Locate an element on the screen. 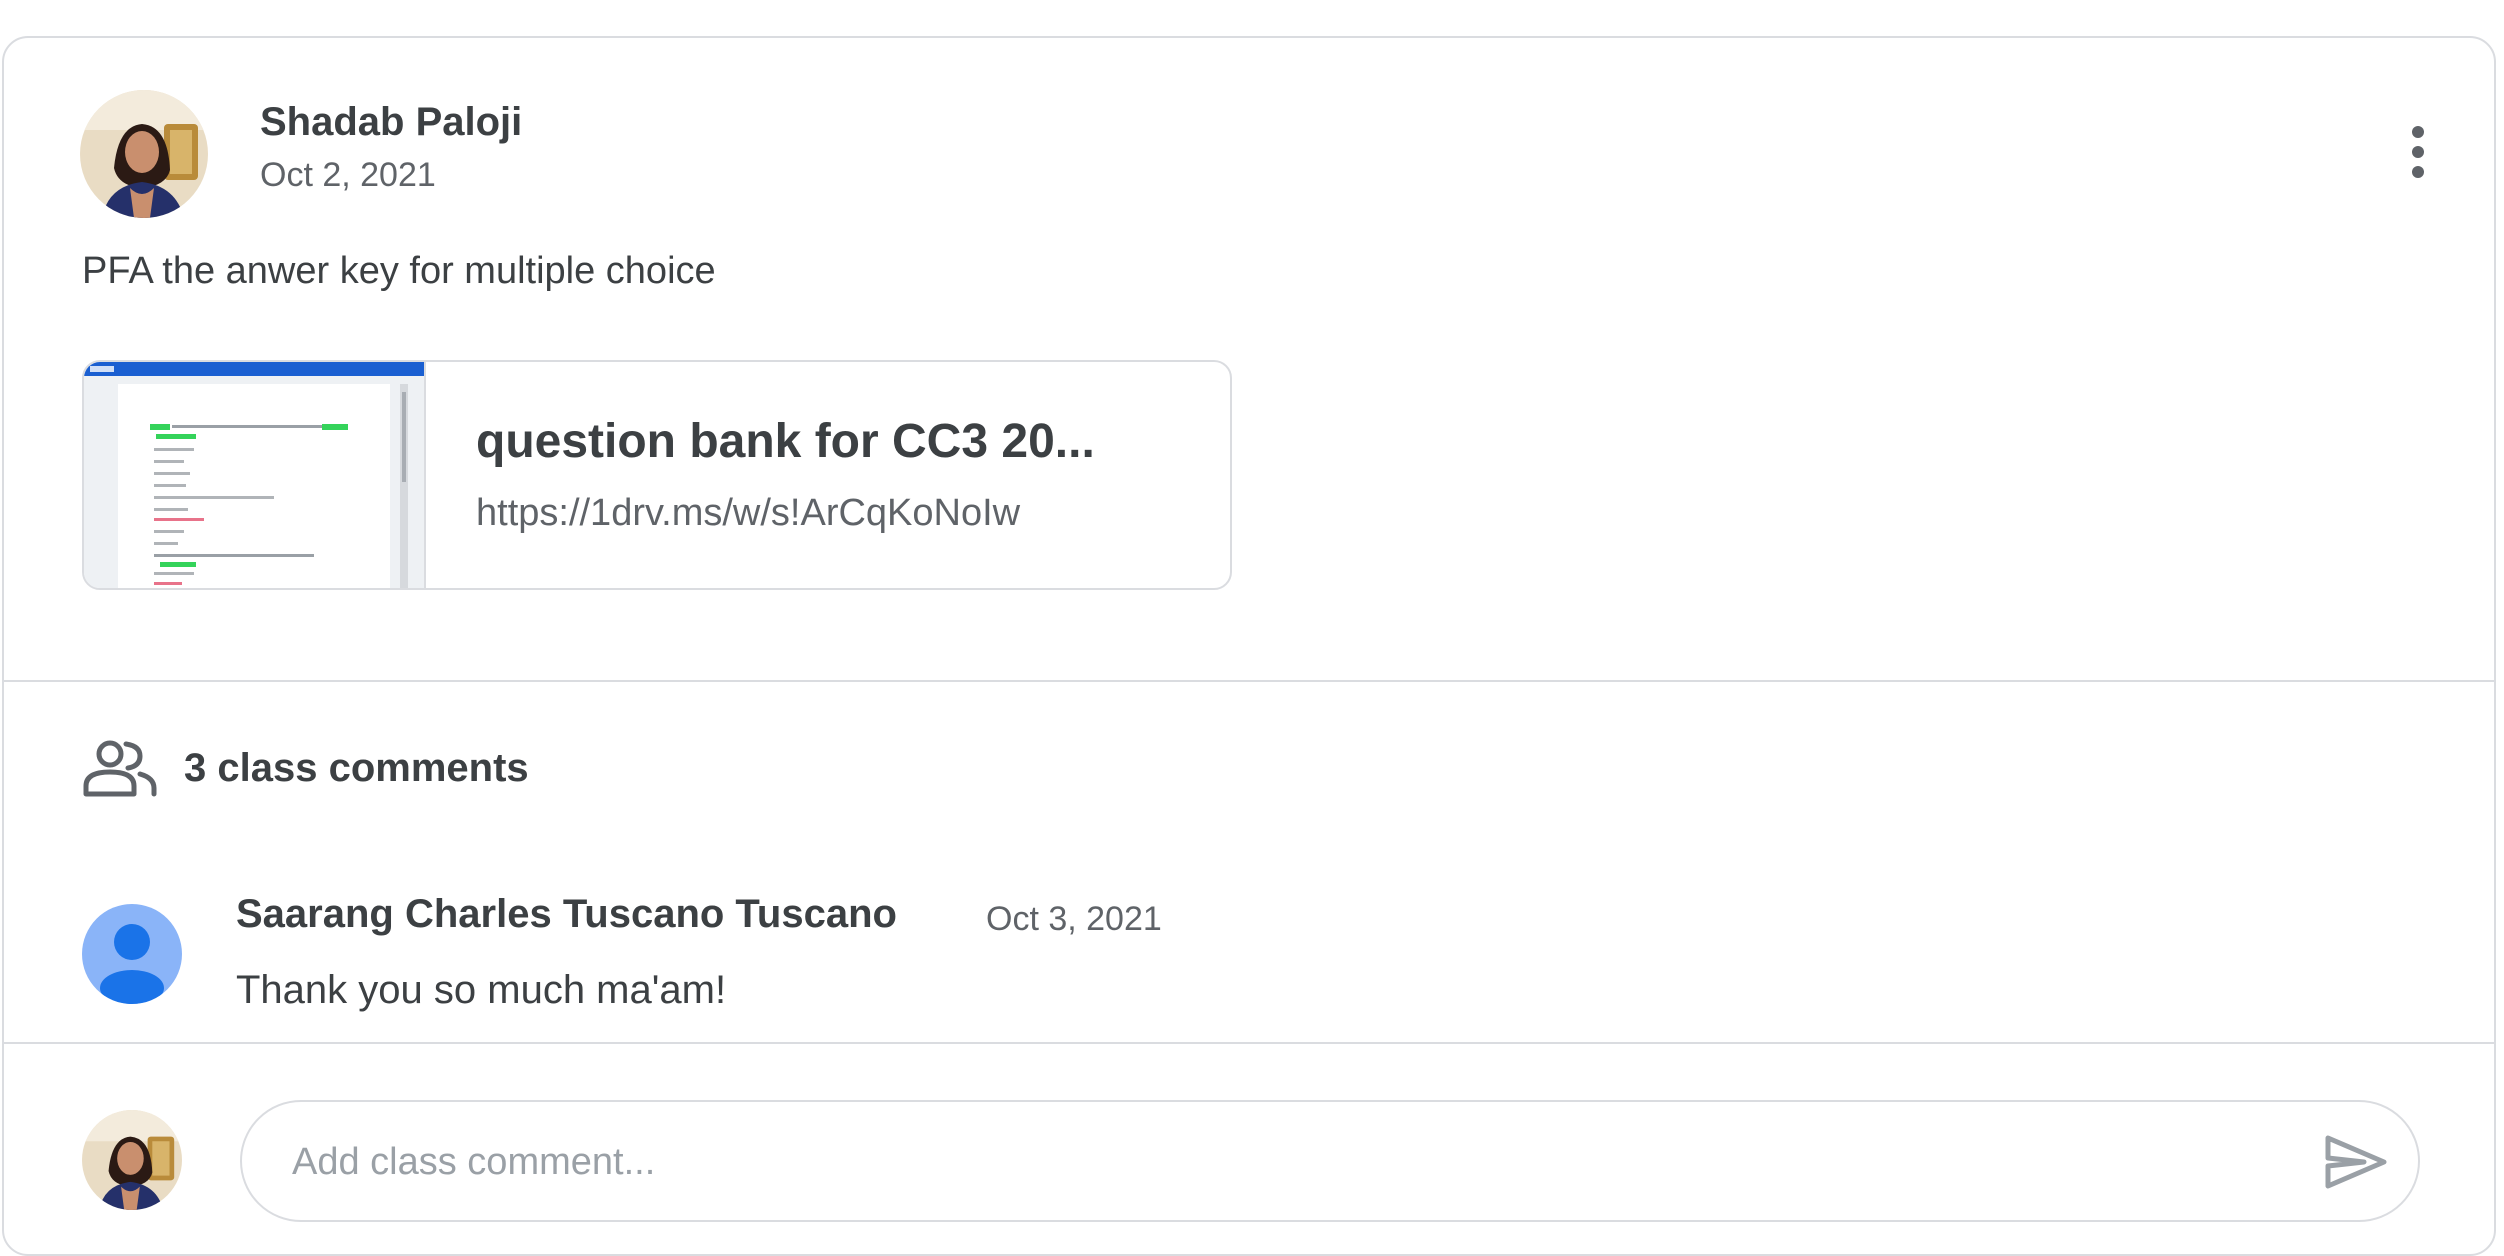  author-photo is located at coordinates (144, 154).